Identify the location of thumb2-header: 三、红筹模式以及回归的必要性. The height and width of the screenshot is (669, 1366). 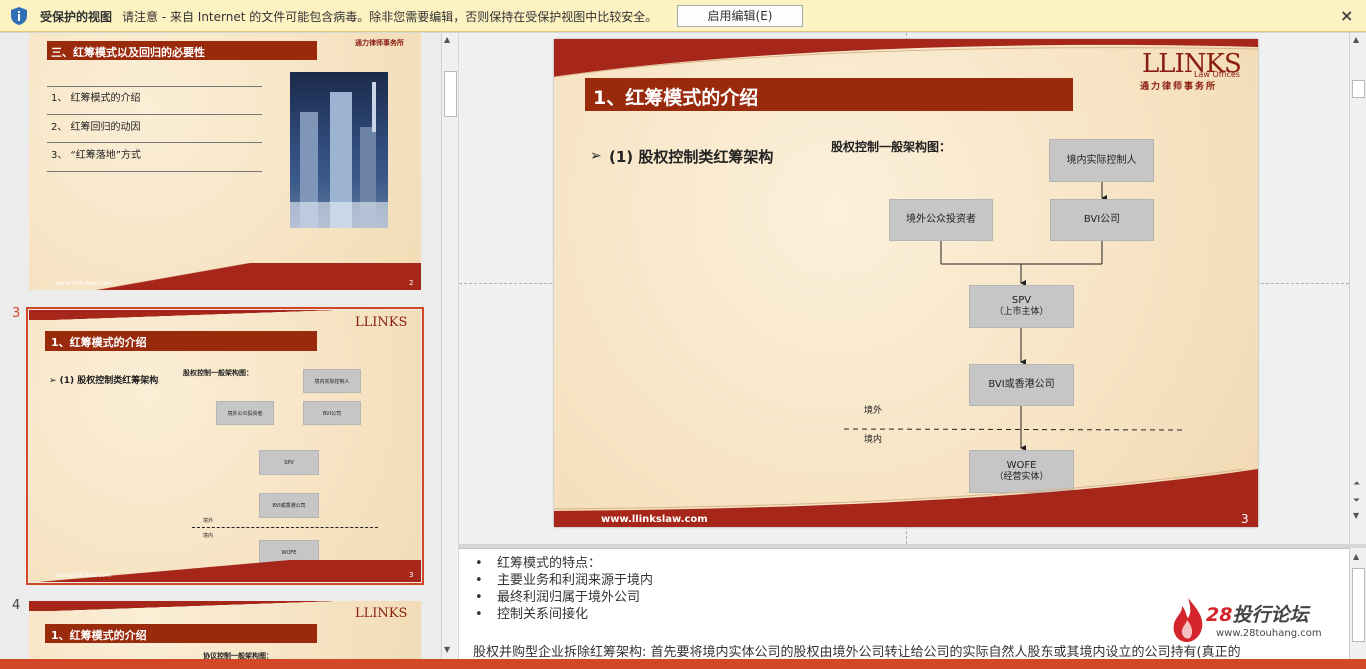
(128, 52).